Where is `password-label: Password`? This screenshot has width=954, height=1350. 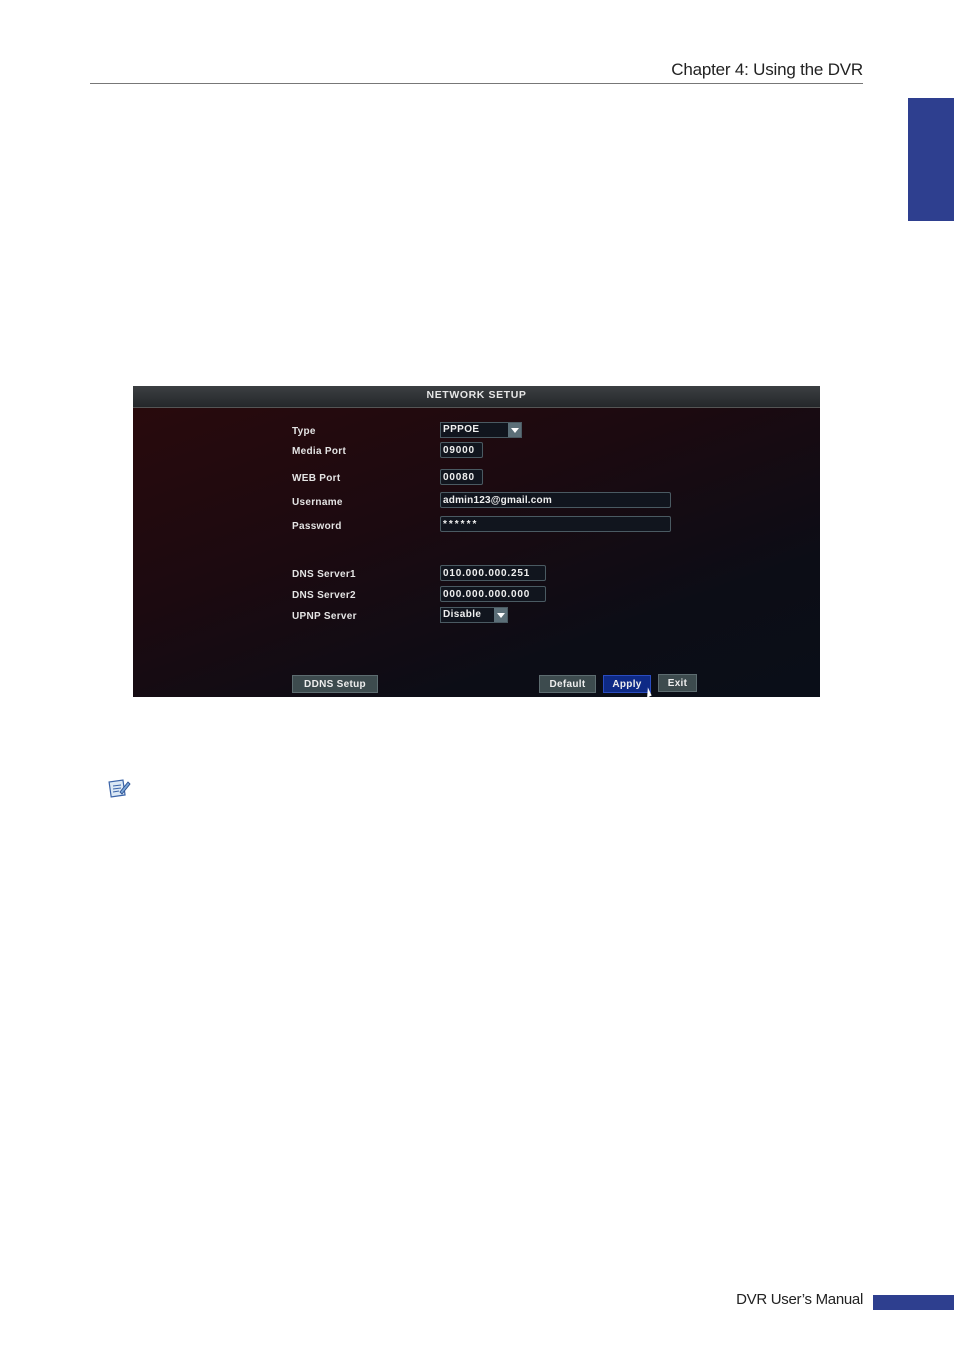
password-label: Password is located at coordinates (317, 526).